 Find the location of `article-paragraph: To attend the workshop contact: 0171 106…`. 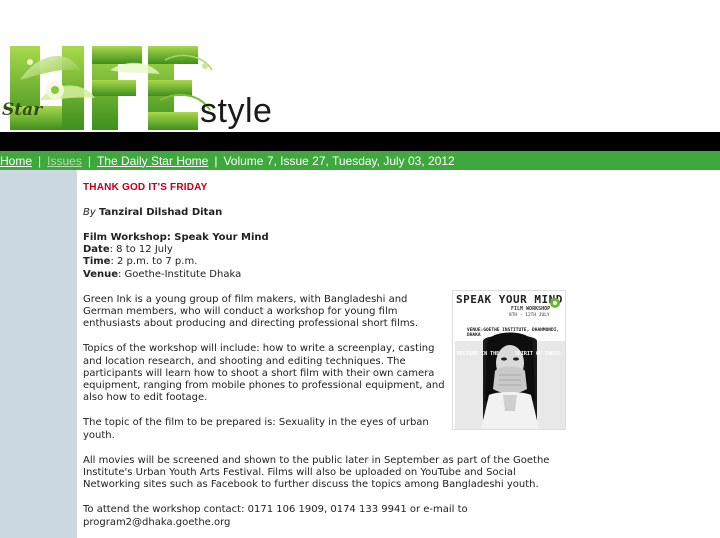

article-paragraph: To attend the workshop contact: 0171 106… is located at coordinates (275, 516).